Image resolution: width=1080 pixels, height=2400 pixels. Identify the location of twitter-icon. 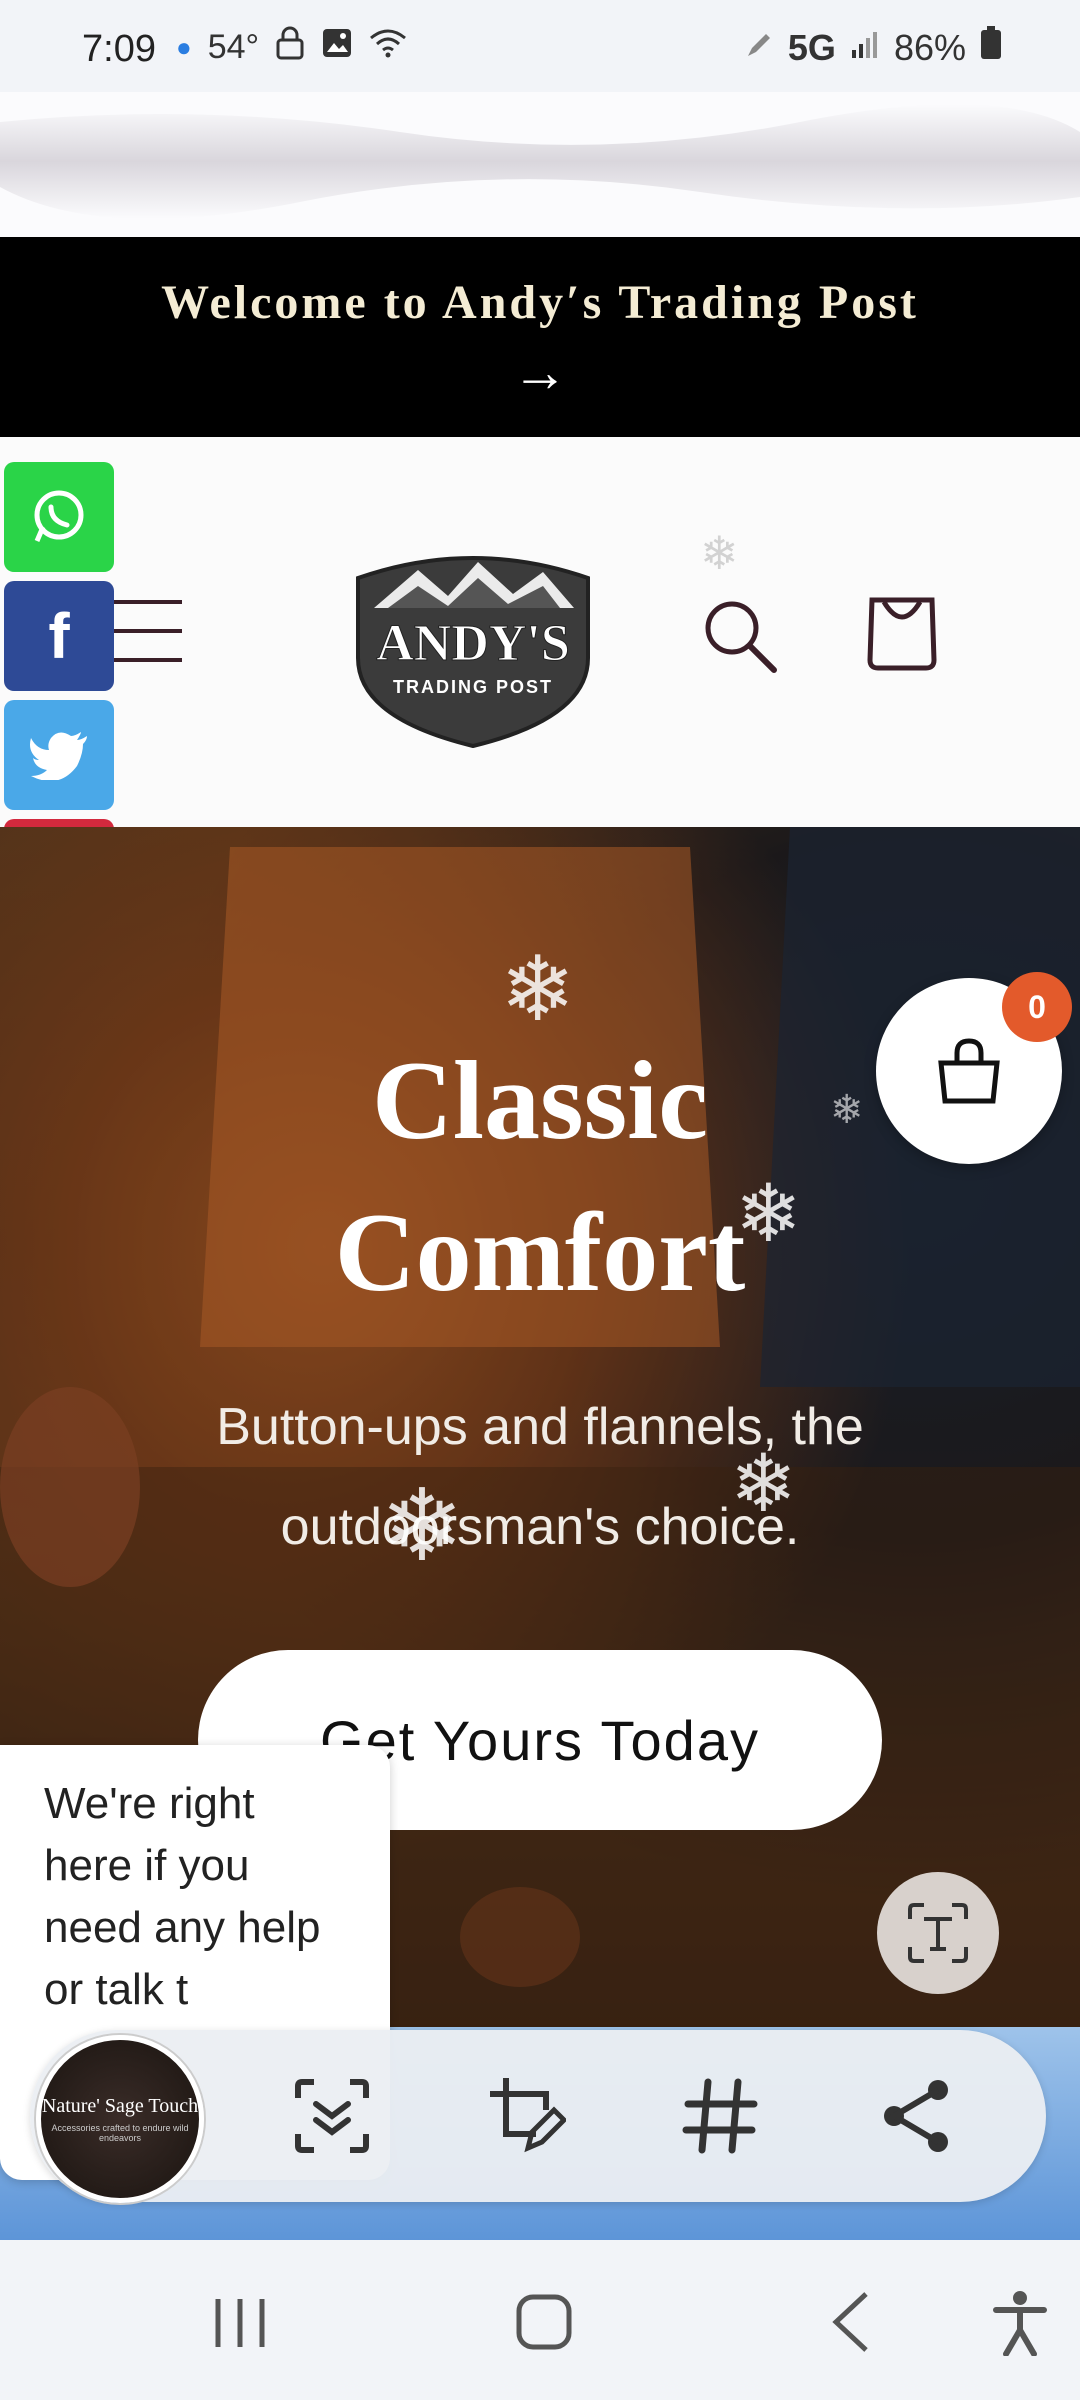
(59, 755).